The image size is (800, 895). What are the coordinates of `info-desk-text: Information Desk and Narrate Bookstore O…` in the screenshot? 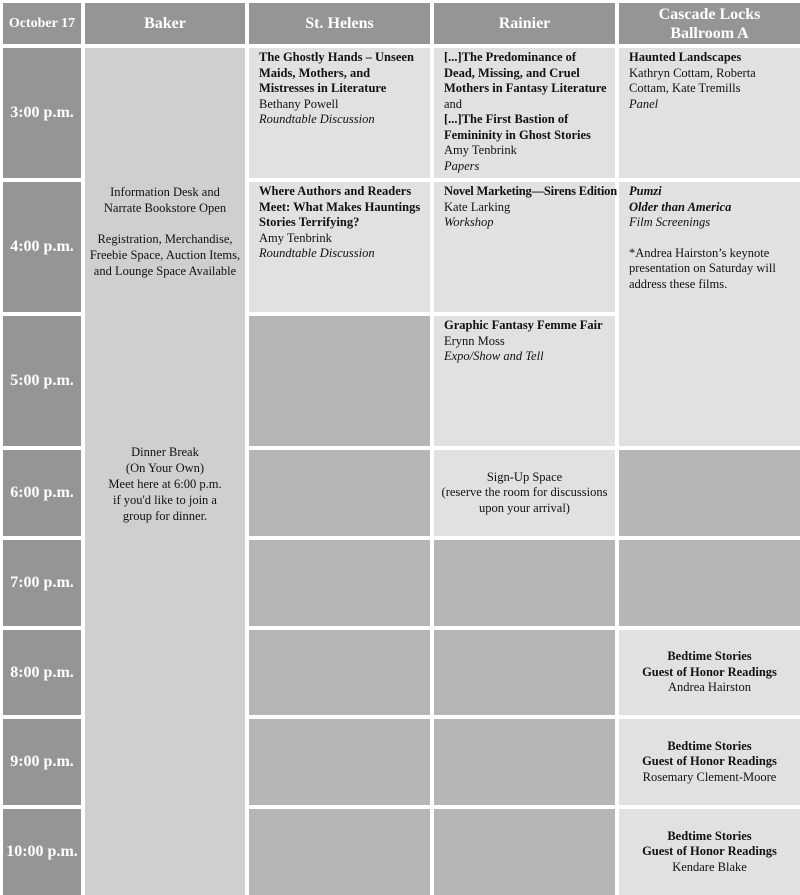 It's located at (165, 200).